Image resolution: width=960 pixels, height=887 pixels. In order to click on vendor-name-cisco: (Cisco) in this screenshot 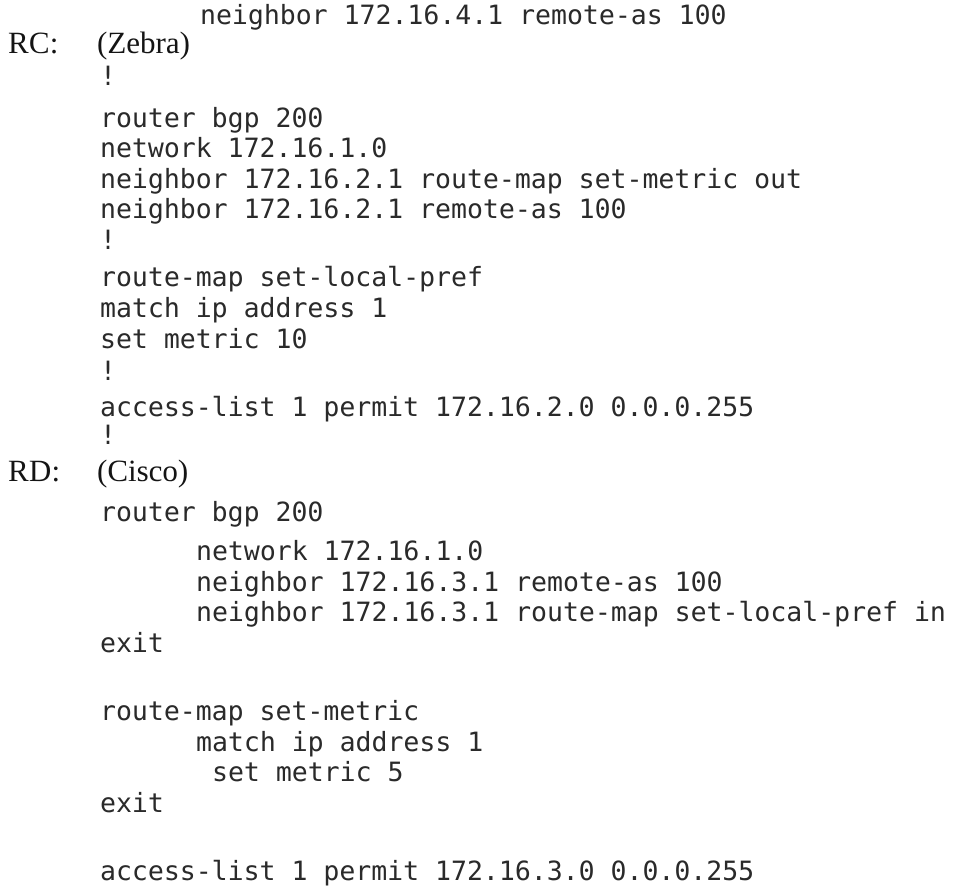, I will do `click(143, 470)`.